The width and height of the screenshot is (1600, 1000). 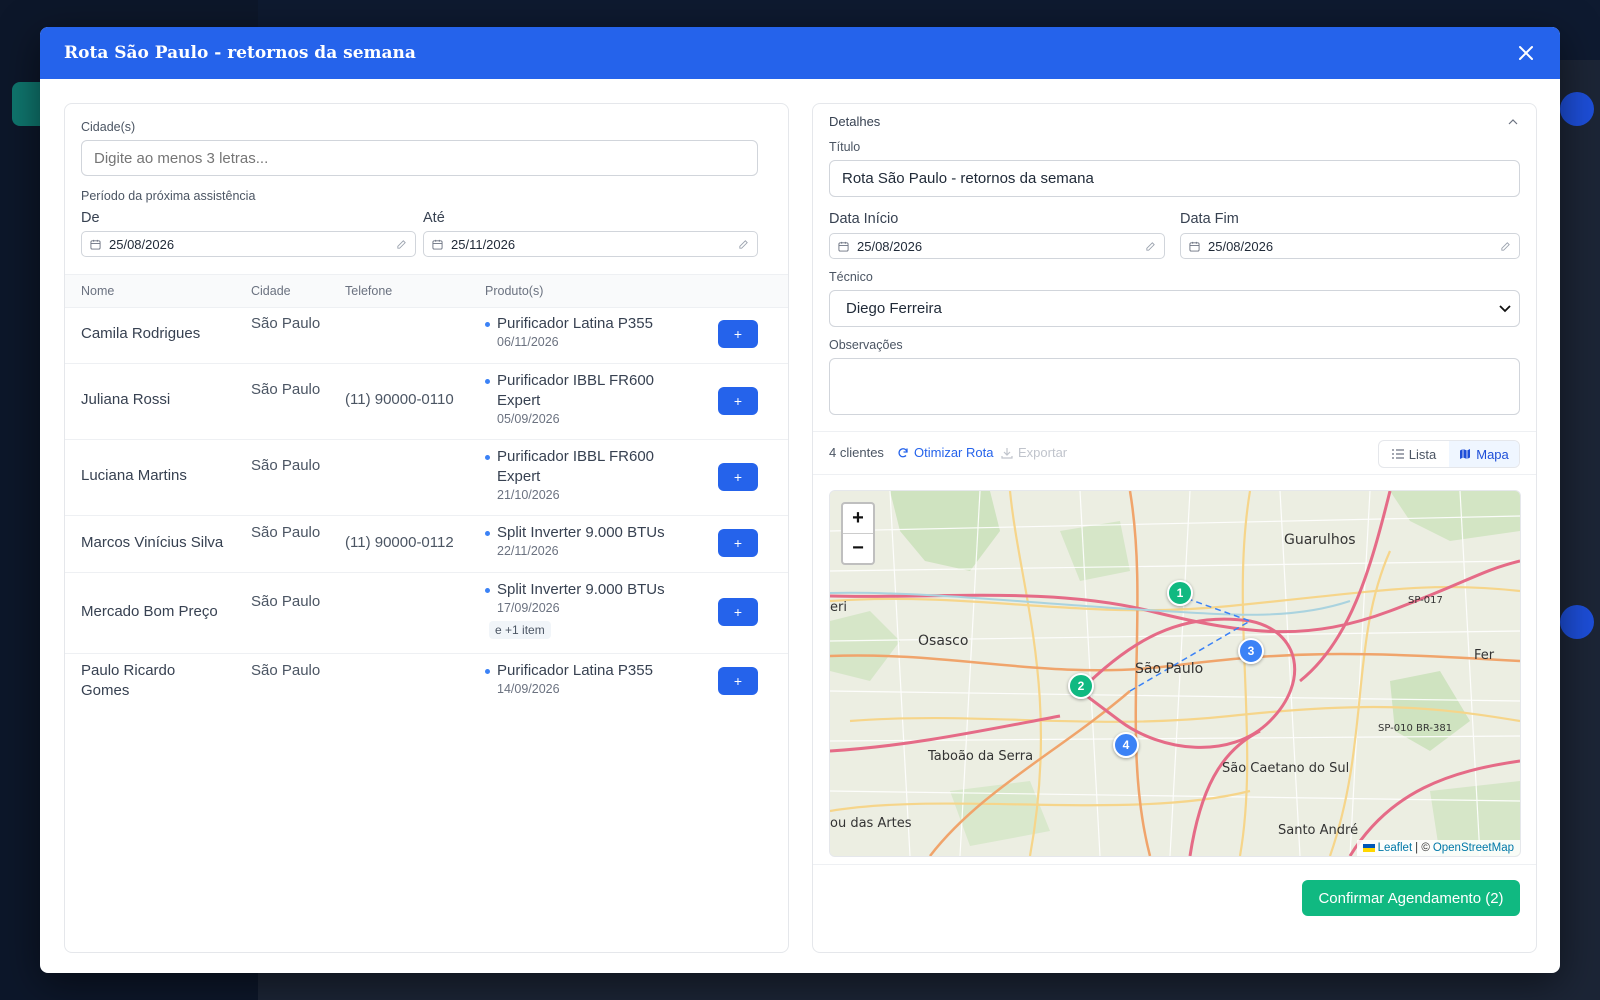 What do you see at coordinates (1174, 178) in the screenshot?
I see `route-title-input` at bounding box center [1174, 178].